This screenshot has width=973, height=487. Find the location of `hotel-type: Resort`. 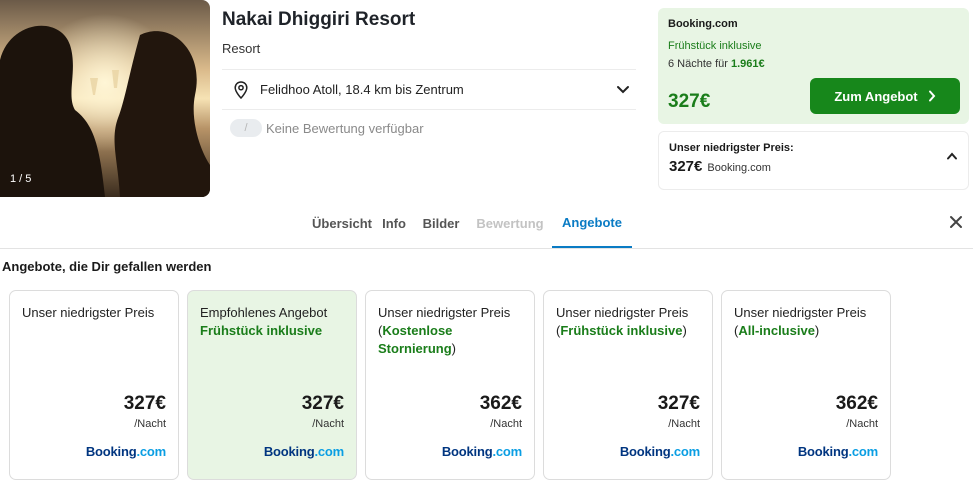

hotel-type: Resort is located at coordinates (241, 48).